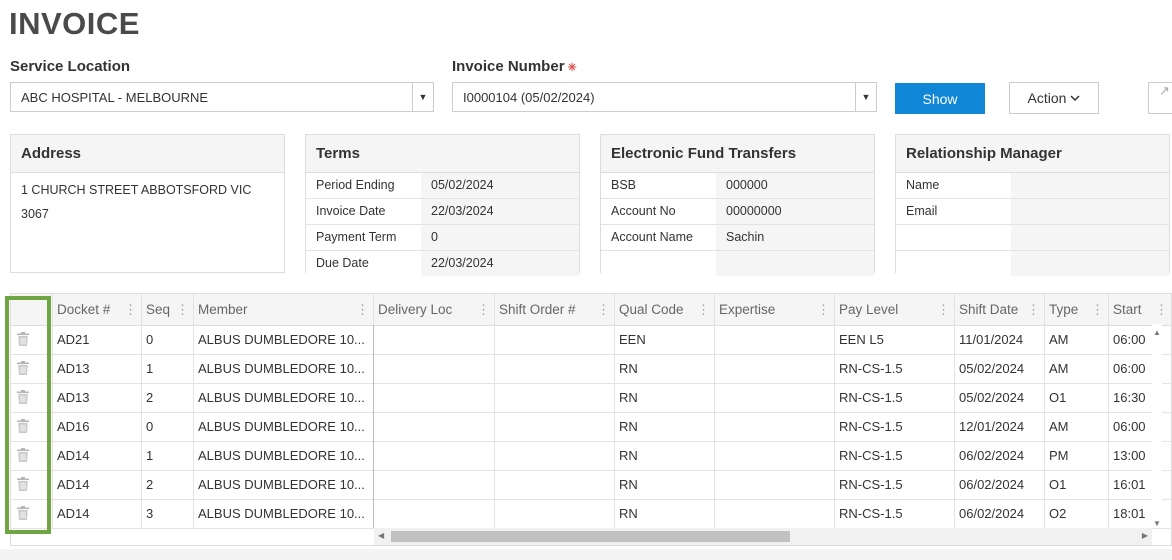 The image size is (1172, 560). I want to click on rm-heading: Relationship Manager, so click(1032, 154).